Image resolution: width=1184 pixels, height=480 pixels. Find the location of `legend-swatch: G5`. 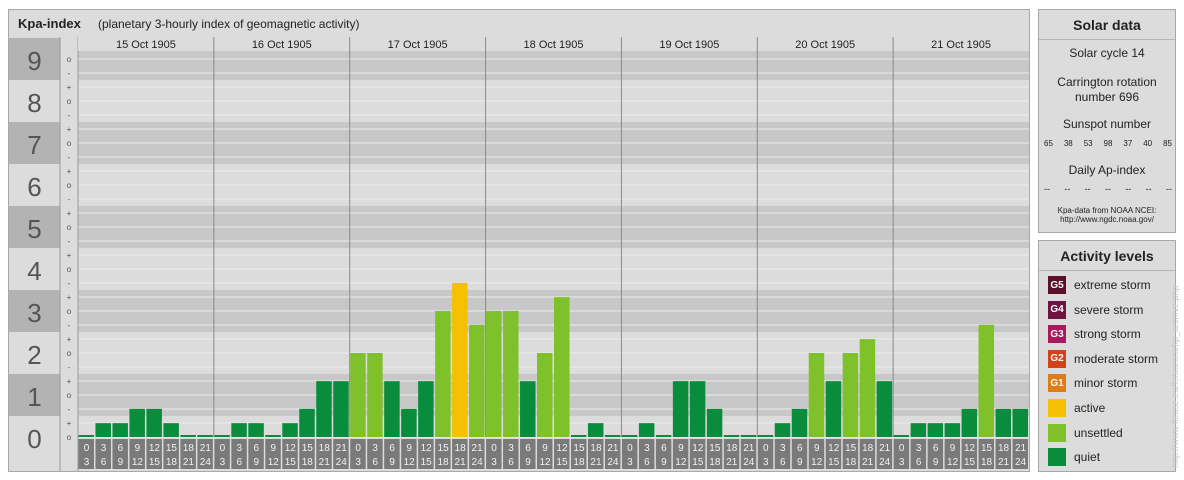

legend-swatch: G5 is located at coordinates (1057, 285).